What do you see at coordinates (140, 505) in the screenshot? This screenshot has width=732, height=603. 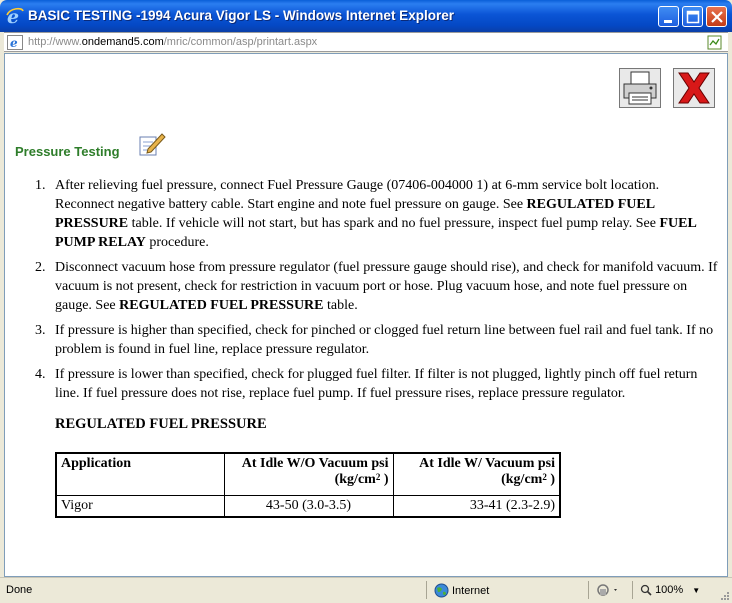 I see `cell-application: Vigor` at bounding box center [140, 505].